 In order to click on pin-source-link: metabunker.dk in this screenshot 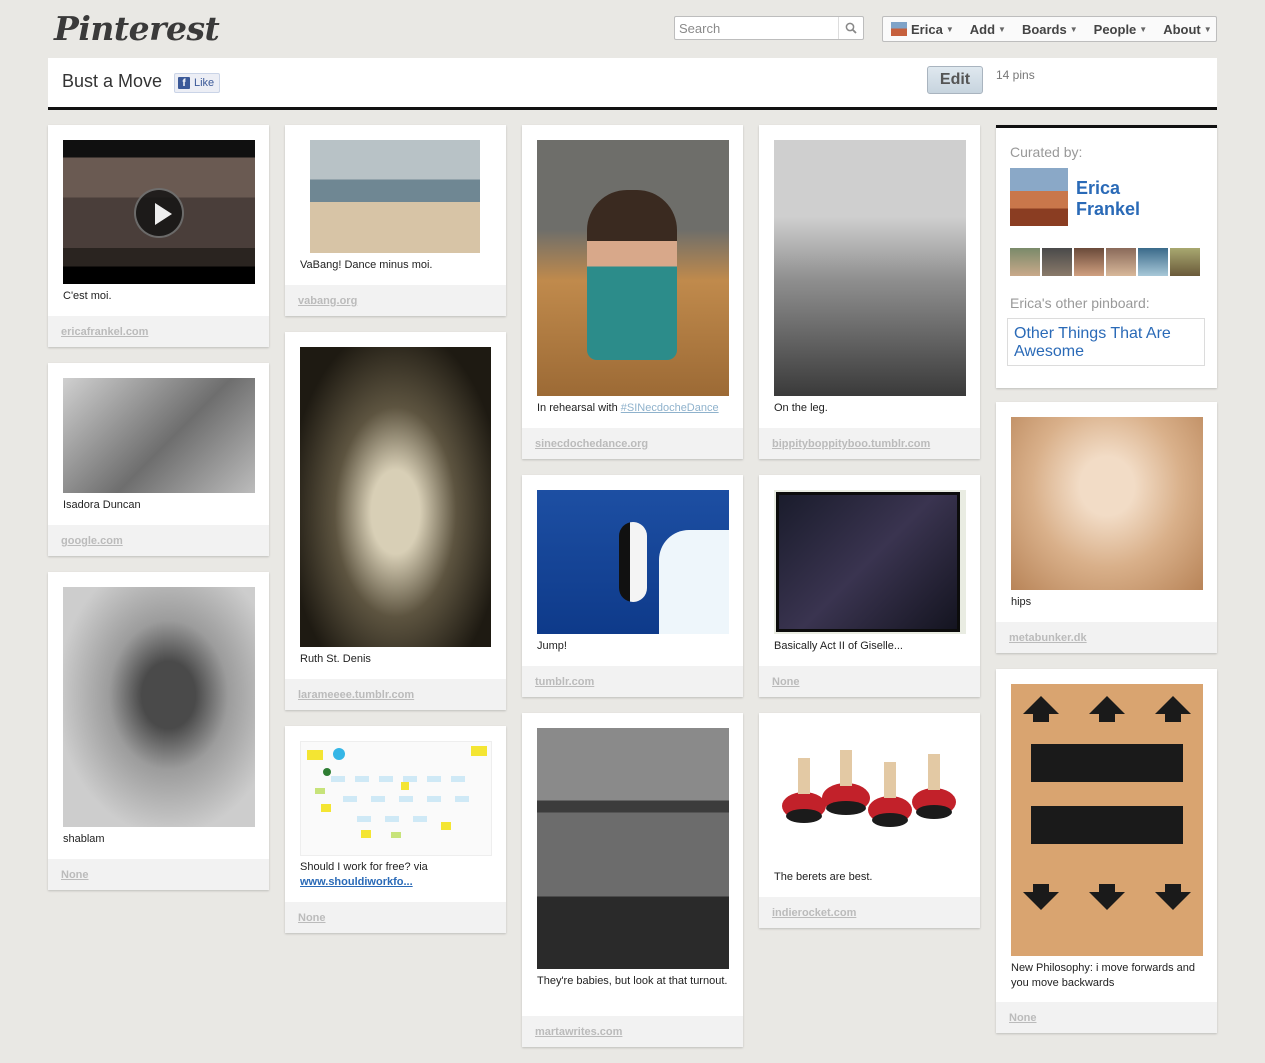, I will do `click(1048, 638)`.